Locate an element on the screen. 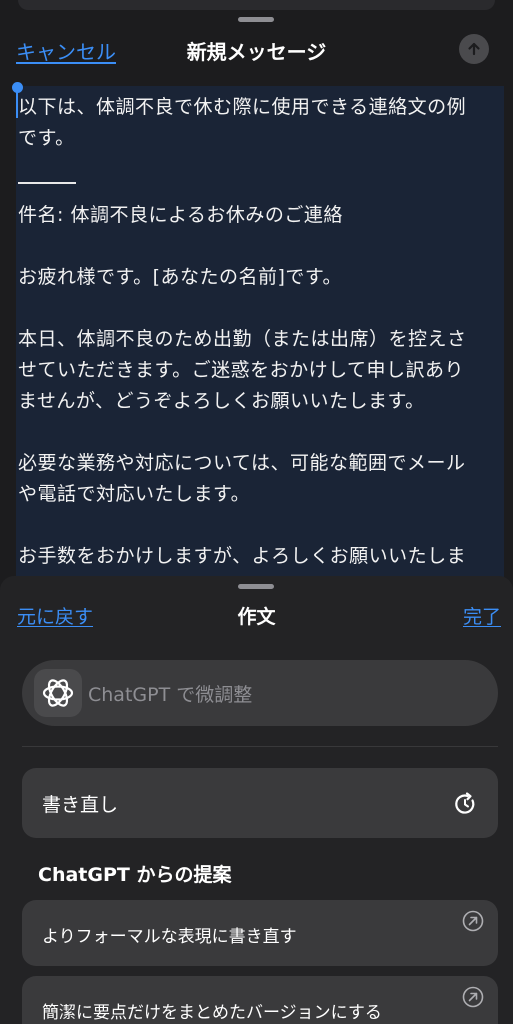 This screenshot has width=513, height=1024. rewrite-label: 書き直し is located at coordinates (80, 805).